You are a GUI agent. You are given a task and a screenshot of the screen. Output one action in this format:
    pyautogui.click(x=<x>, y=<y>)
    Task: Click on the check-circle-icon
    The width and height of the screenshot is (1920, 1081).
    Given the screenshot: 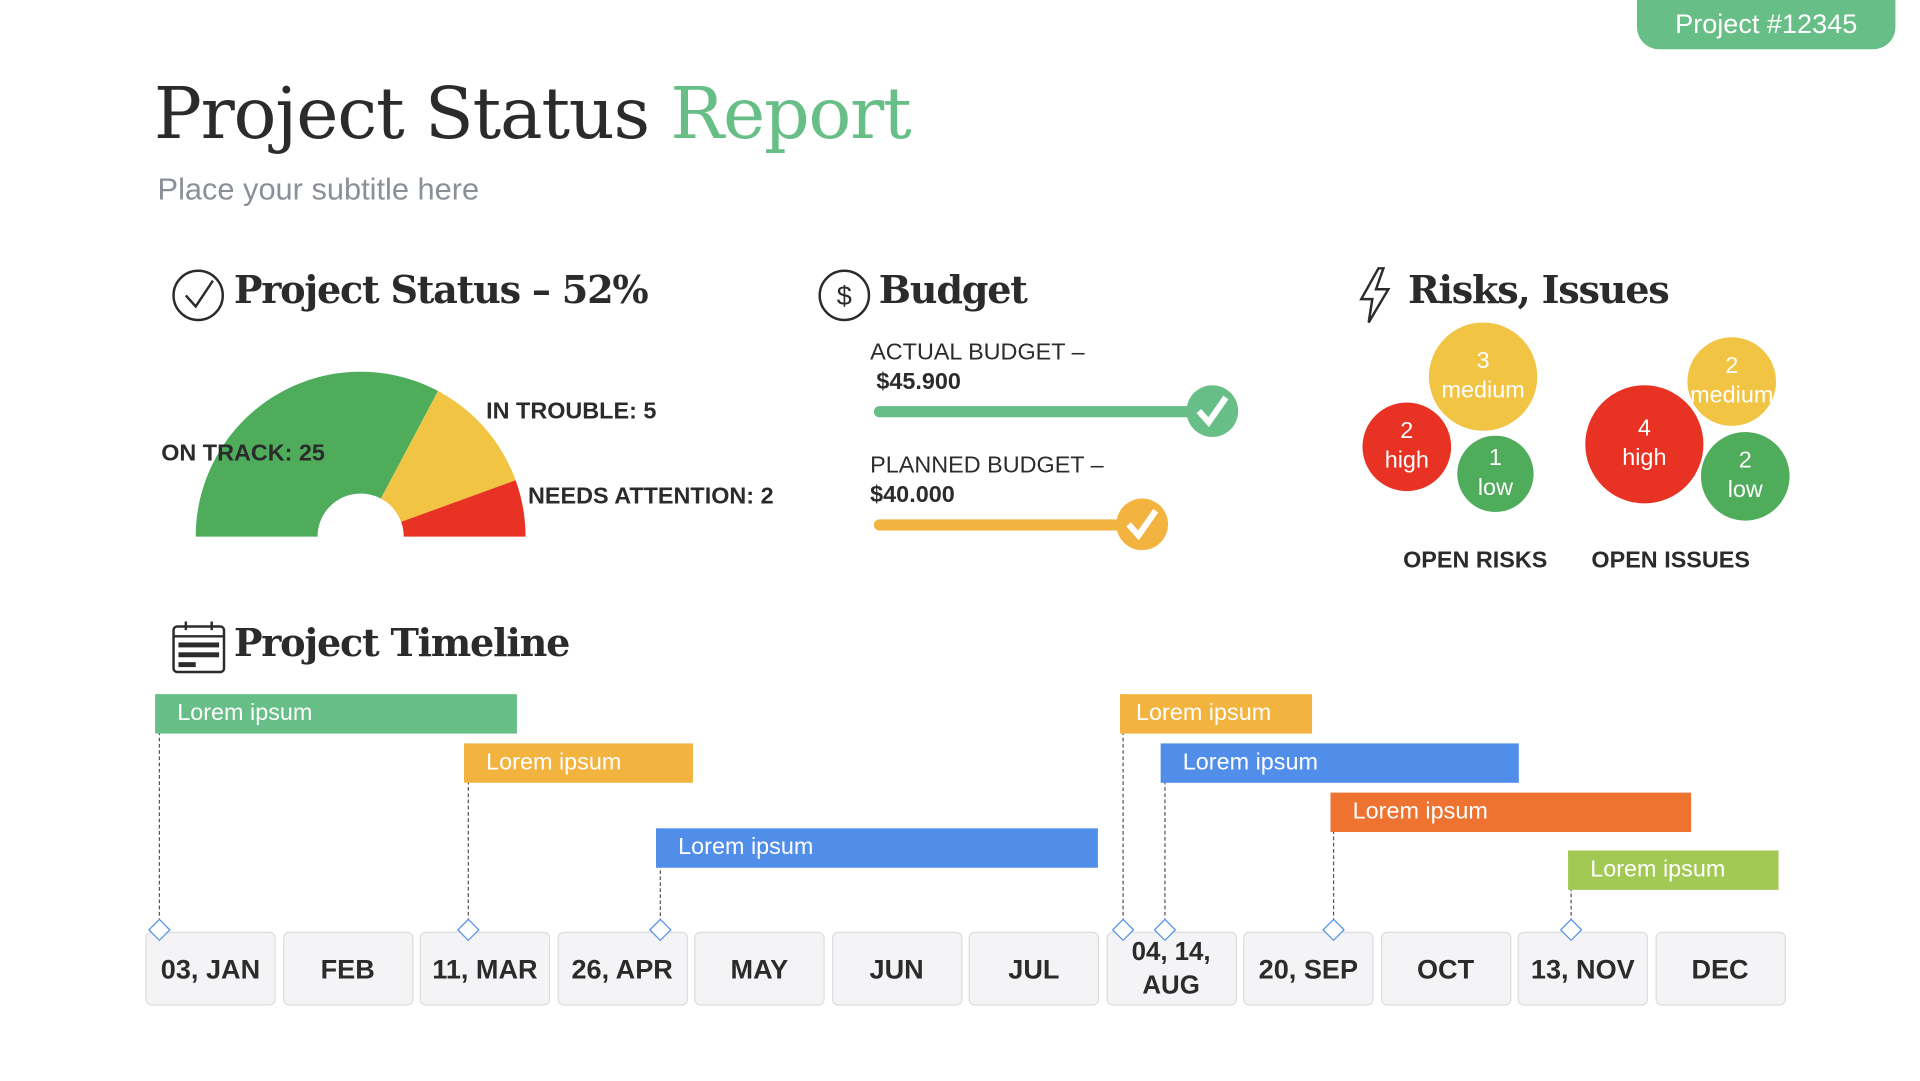 What is the action you would take?
    pyautogui.click(x=198, y=295)
    